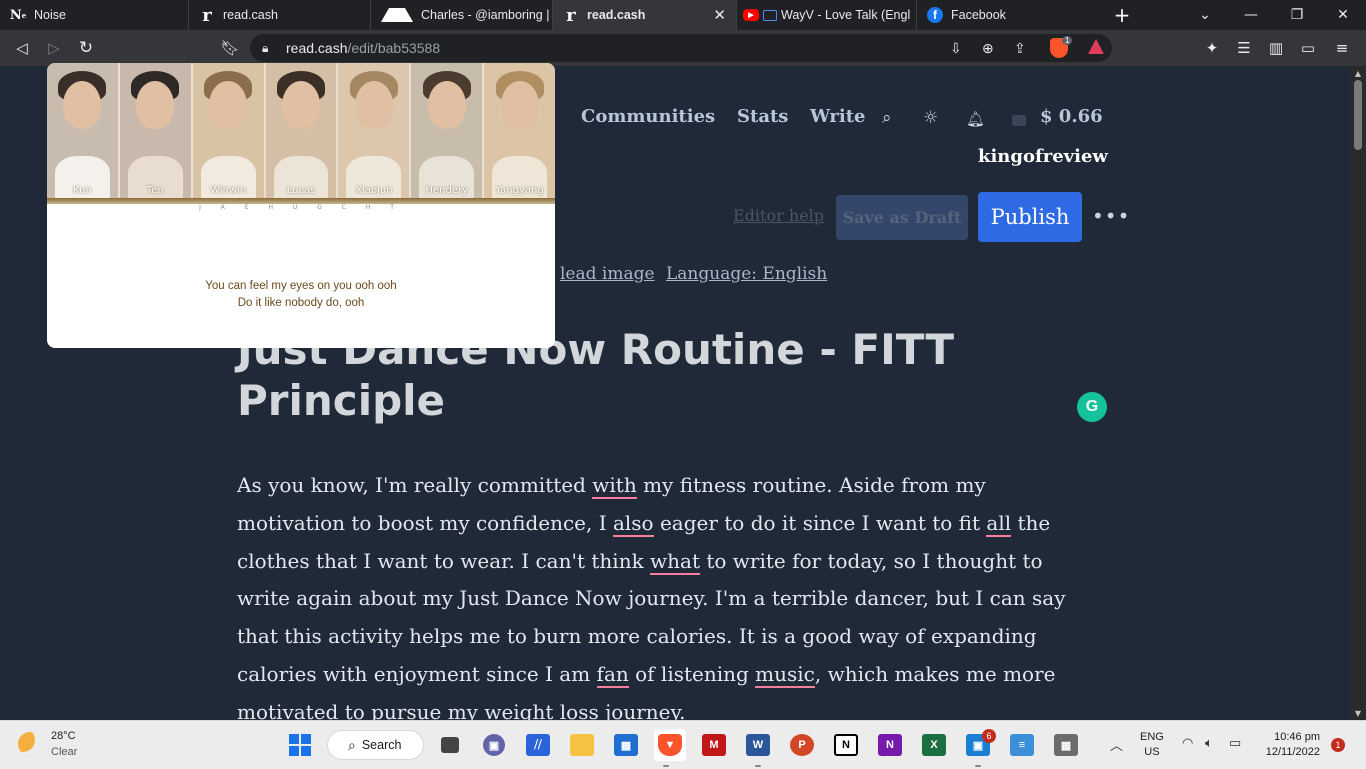 The image size is (1366, 769). Describe the element at coordinates (1066, 745) in the screenshot. I see `calculator-icon: ▦` at that location.